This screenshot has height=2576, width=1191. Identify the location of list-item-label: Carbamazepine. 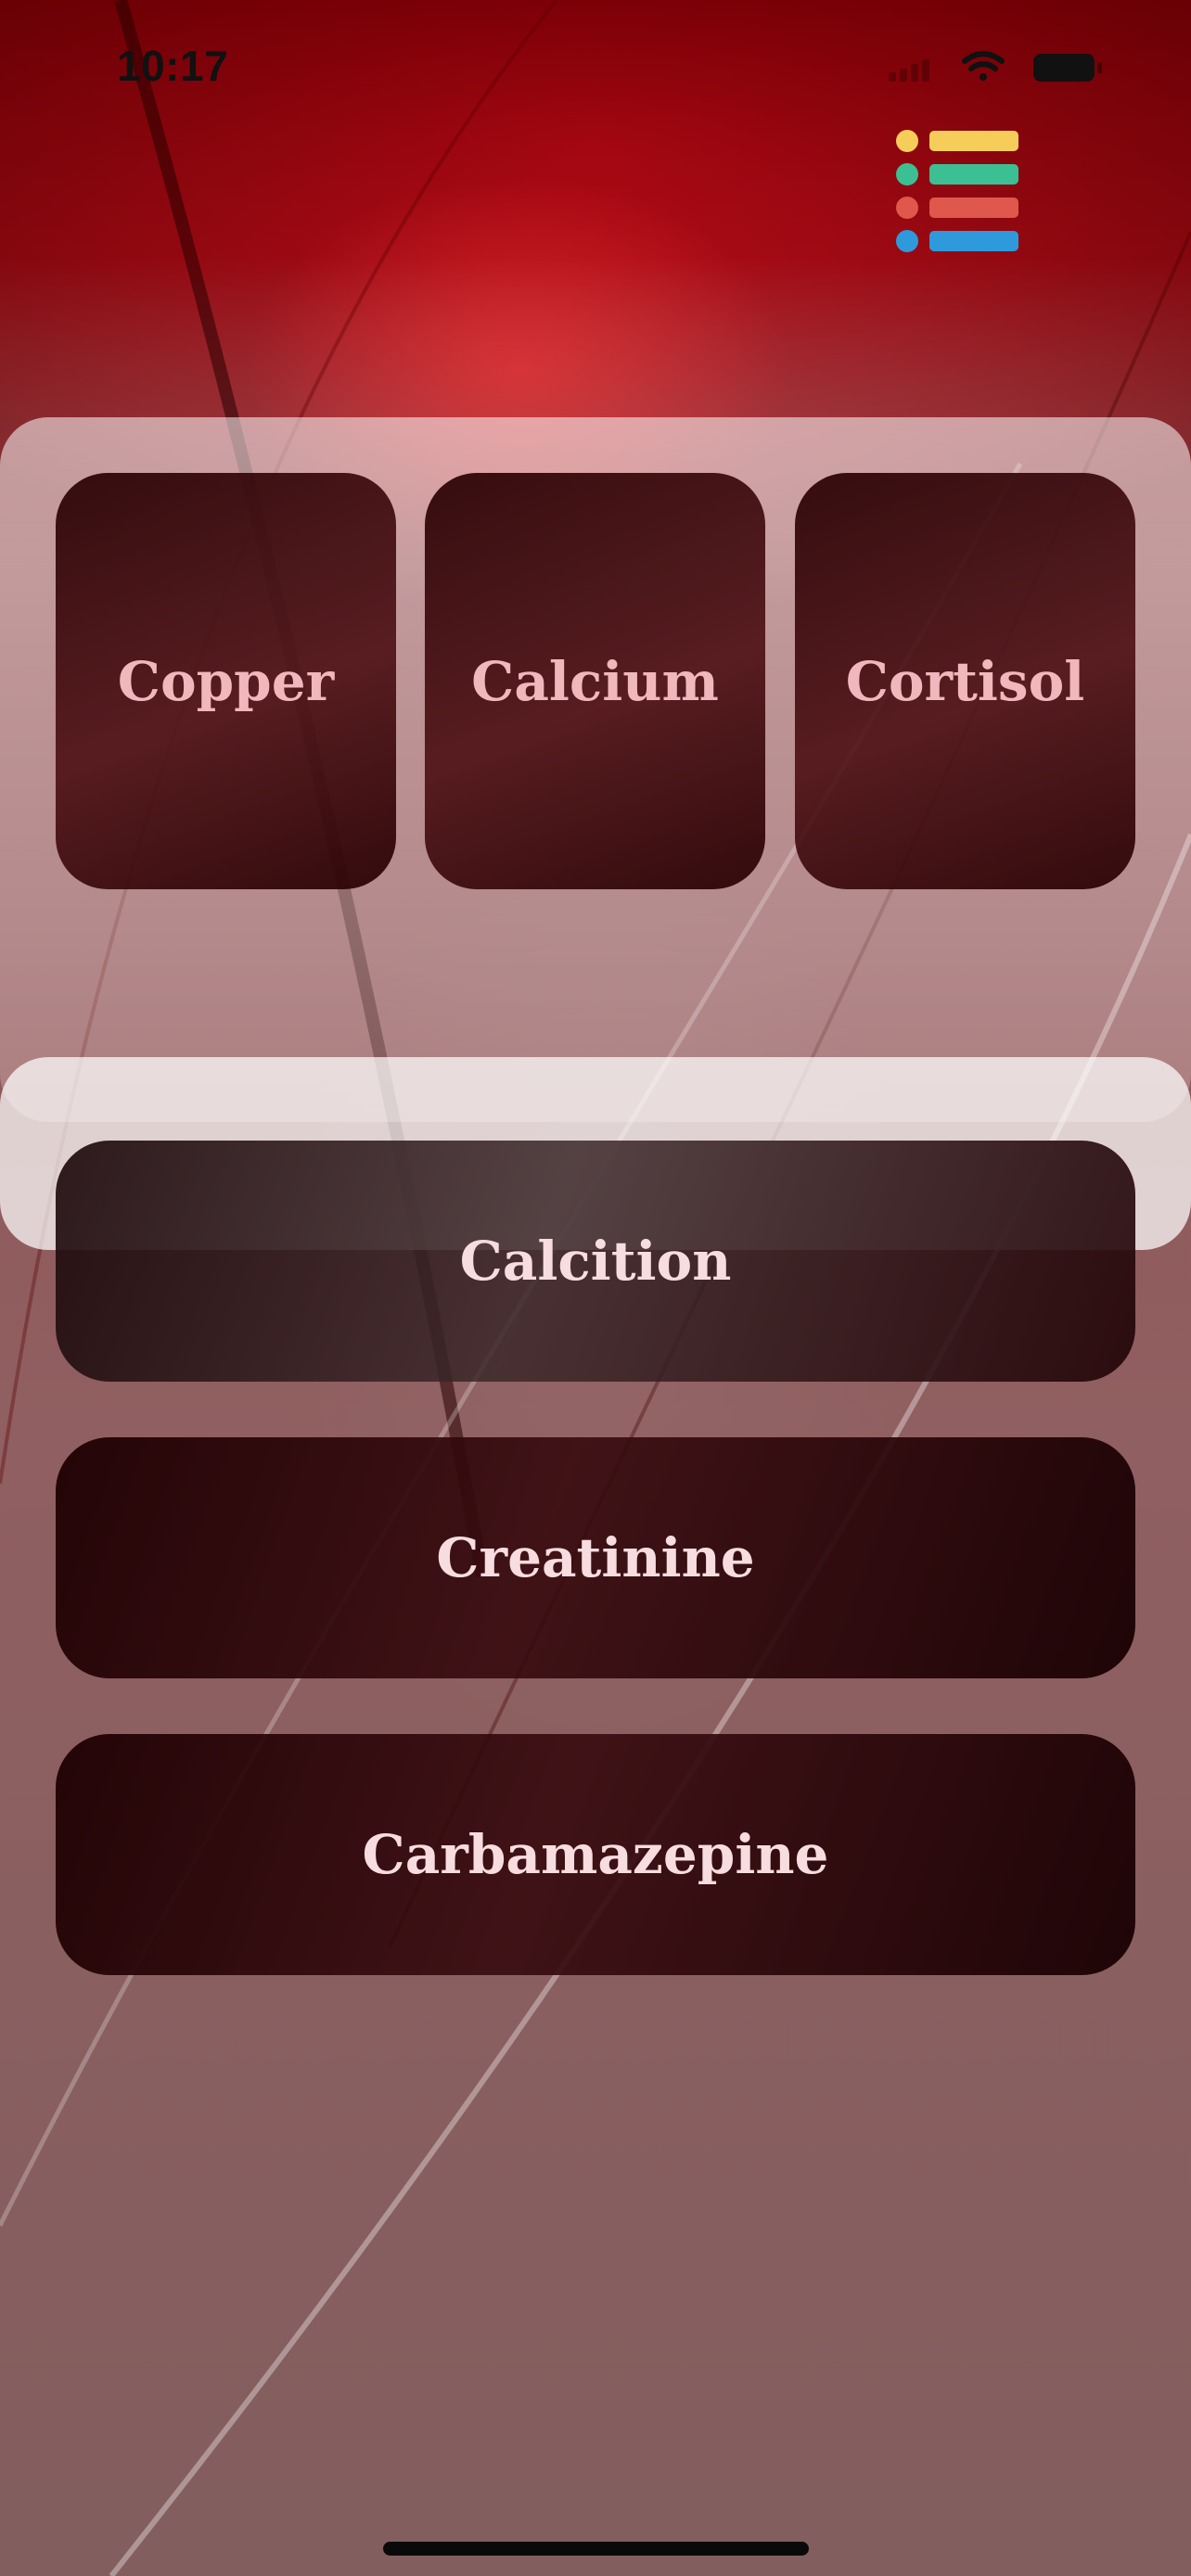
(595, 1854).